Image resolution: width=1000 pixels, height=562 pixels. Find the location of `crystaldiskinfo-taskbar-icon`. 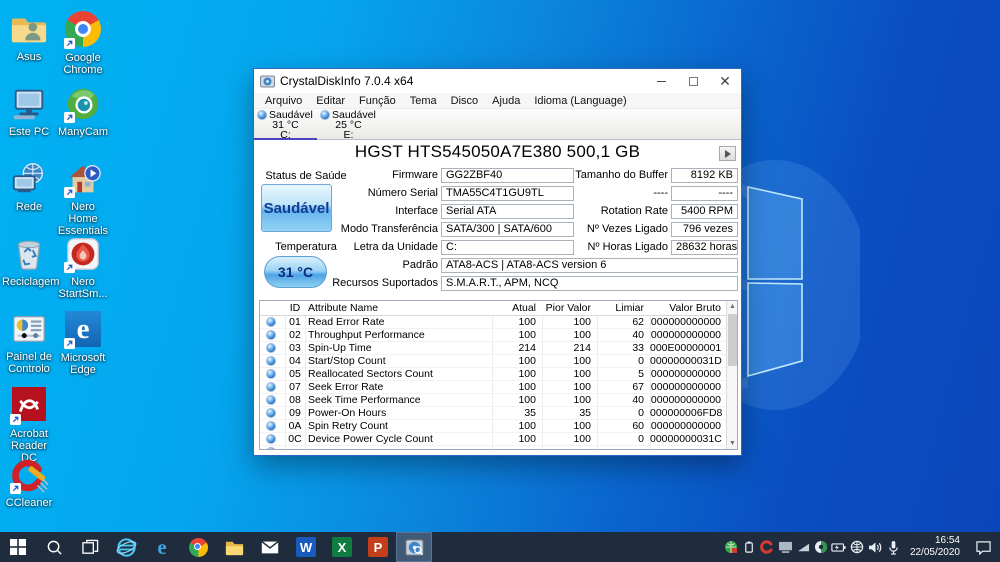

crystaldiskinfo-taskbar-icon is located at coordinates (414, 547).